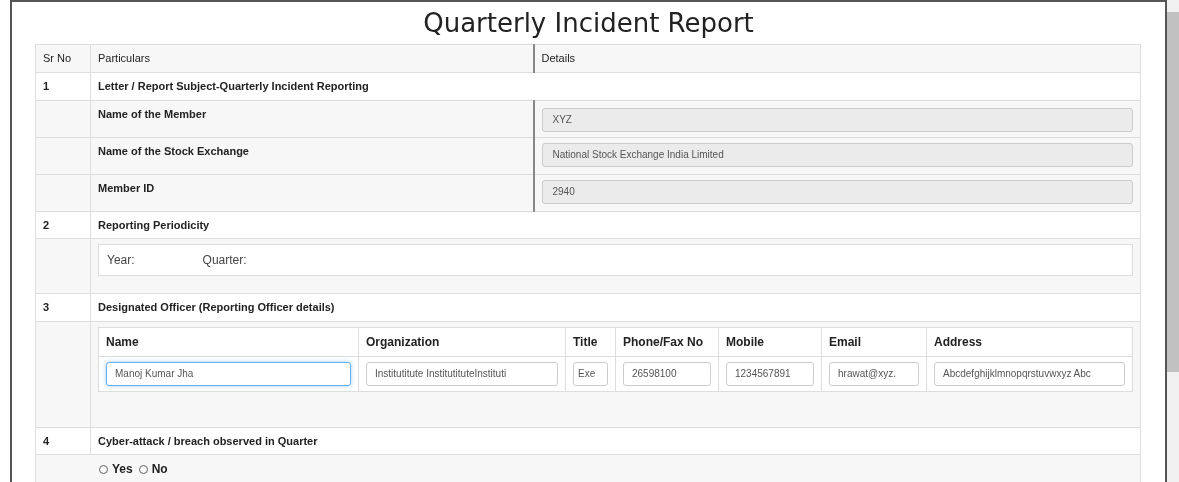  I want to click on column-header: Email, so click(845, 341).